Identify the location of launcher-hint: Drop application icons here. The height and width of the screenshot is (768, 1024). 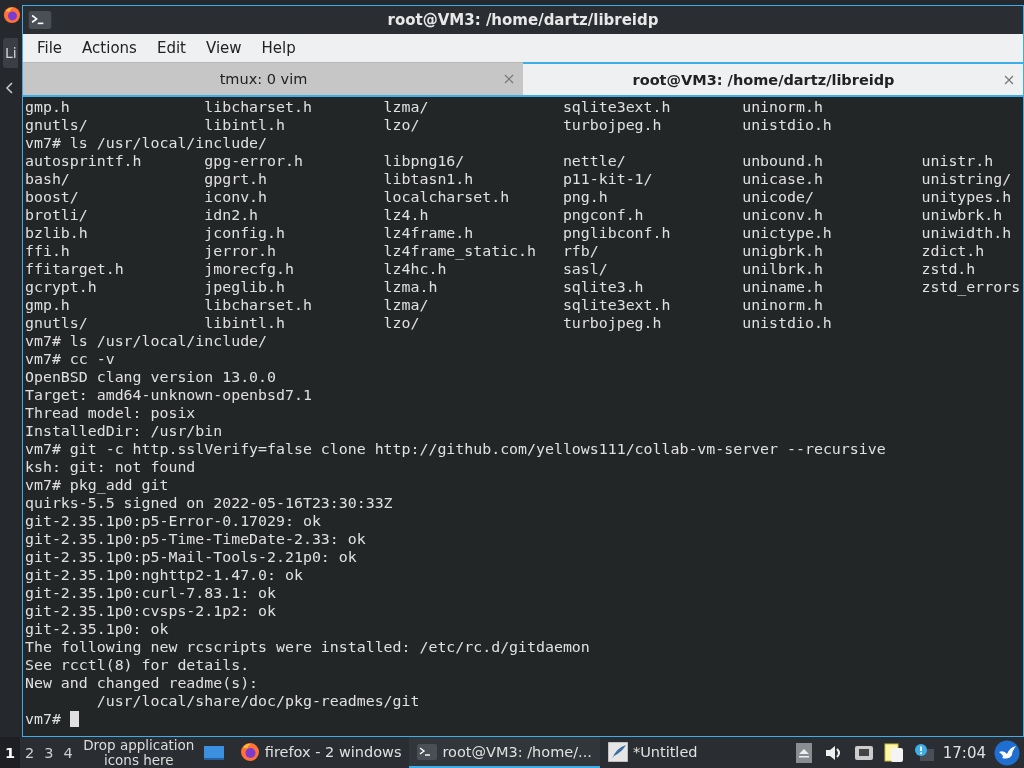
(139, 752).